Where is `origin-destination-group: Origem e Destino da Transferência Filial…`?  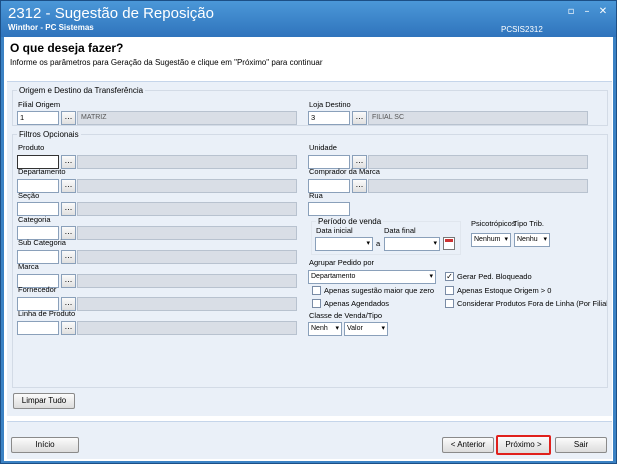
origin-destination-group: Origem e Destino da Transferência Filial… is located at coordinates (310, 106).